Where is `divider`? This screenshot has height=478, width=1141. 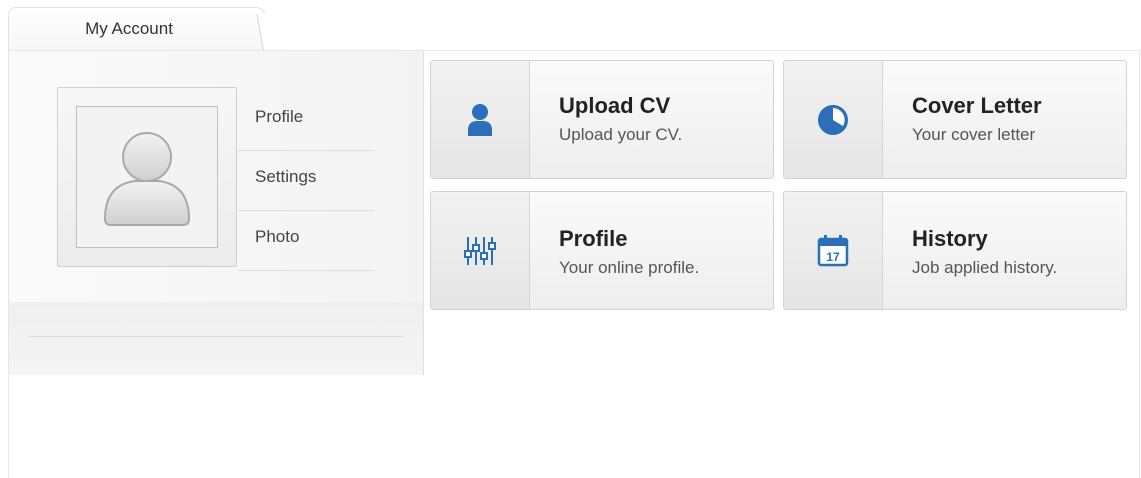 divider is located at coordinates (216, 336).